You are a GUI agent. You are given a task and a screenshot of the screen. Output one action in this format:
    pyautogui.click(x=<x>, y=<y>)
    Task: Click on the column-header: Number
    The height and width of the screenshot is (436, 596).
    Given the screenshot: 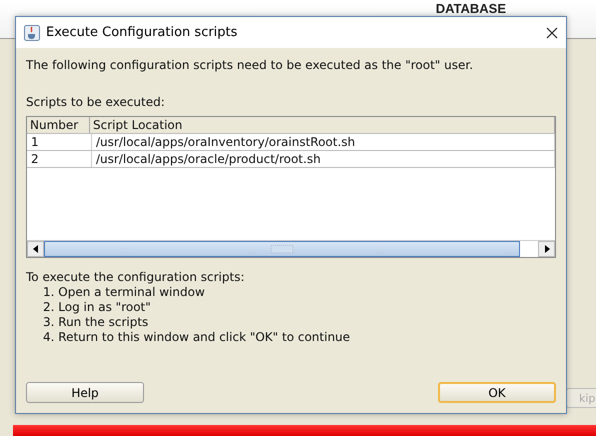 What is the action you would take?
    pyautogui.click(x=58, y=125)
    